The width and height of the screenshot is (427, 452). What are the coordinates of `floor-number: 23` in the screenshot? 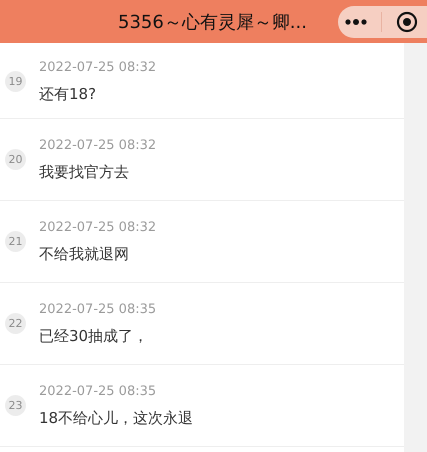 It's located at (15, 405).